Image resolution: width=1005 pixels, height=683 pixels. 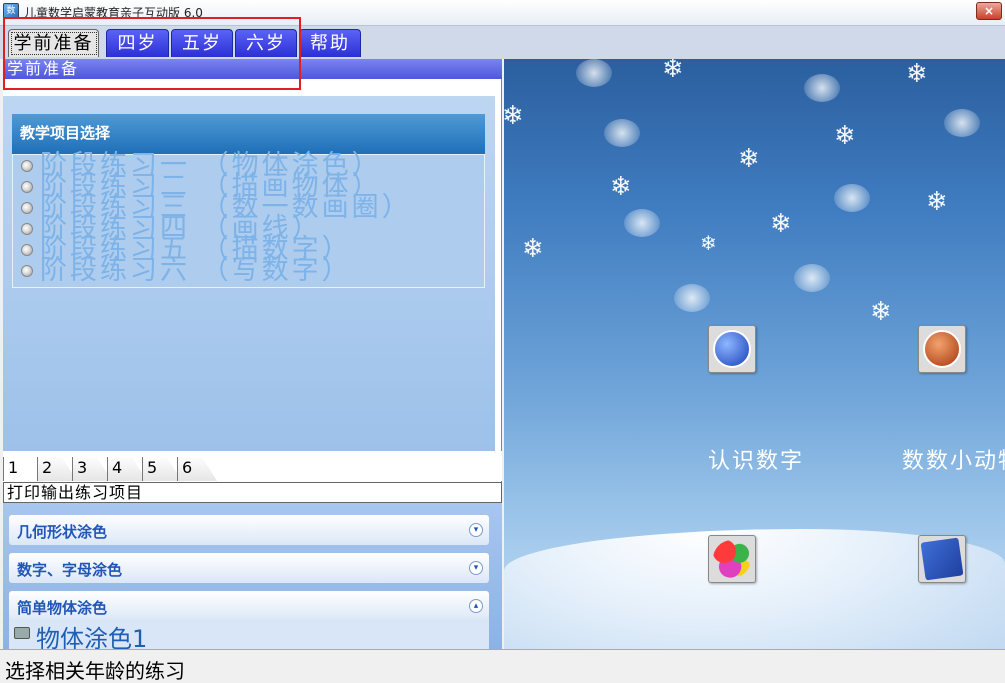 I want to click on animal-icon, so click(x=942, y=349).